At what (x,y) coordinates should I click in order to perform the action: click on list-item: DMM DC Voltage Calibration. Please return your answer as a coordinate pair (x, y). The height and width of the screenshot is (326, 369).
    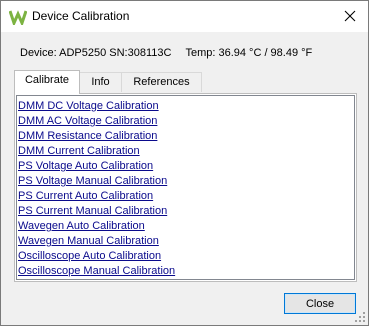
    Looking at the image, I should click on (96, 106).